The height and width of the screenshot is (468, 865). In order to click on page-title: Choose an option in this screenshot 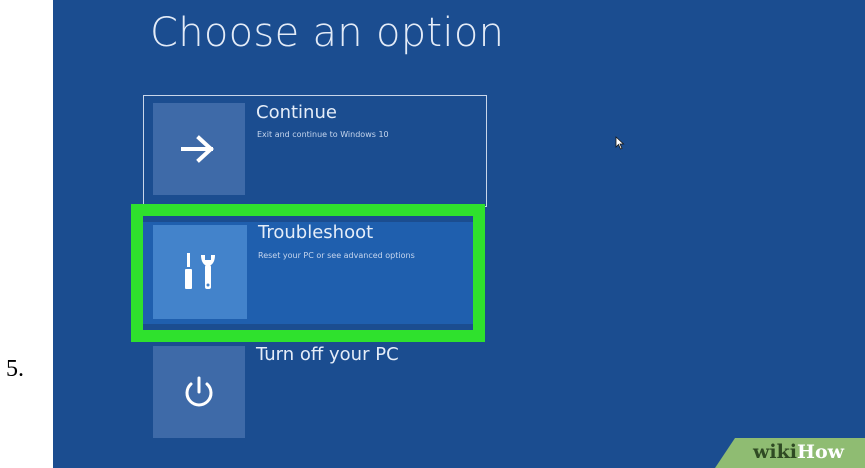, I will do `click(327, 33)`.